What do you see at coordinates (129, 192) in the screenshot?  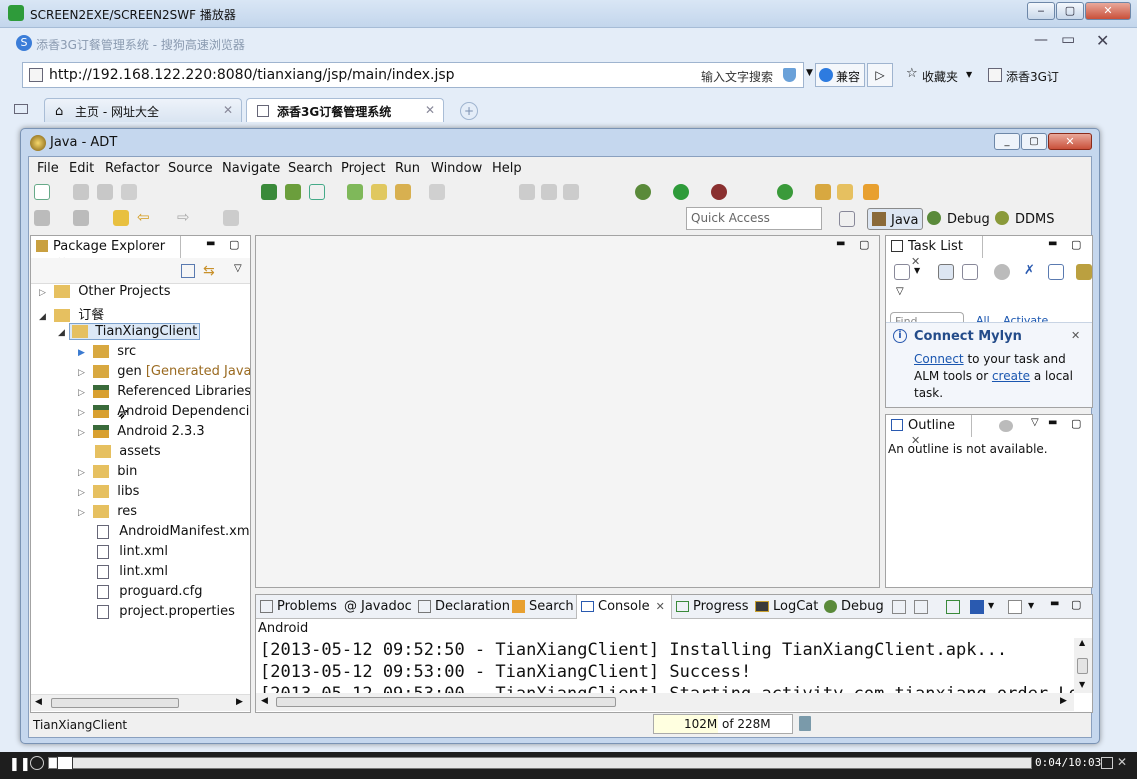 I see `print-icon` at bounding box center [129, 192].